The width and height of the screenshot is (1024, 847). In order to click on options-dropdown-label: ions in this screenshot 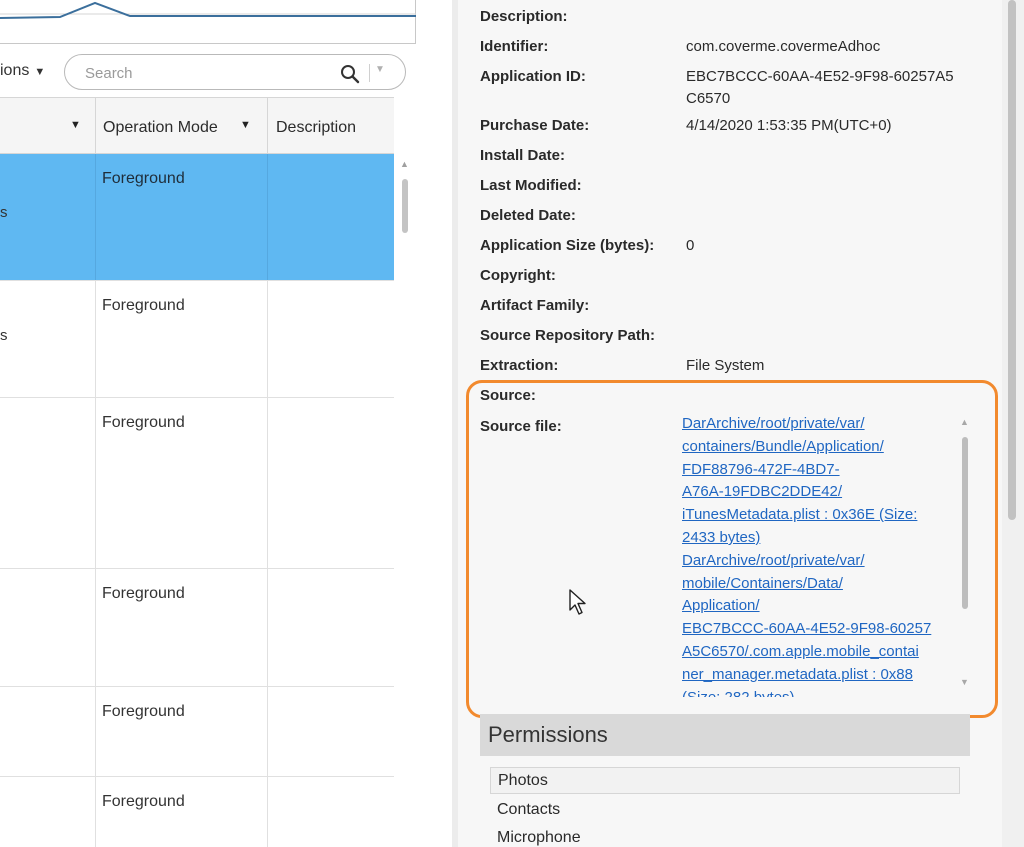, I will do `click(15, 70)`.